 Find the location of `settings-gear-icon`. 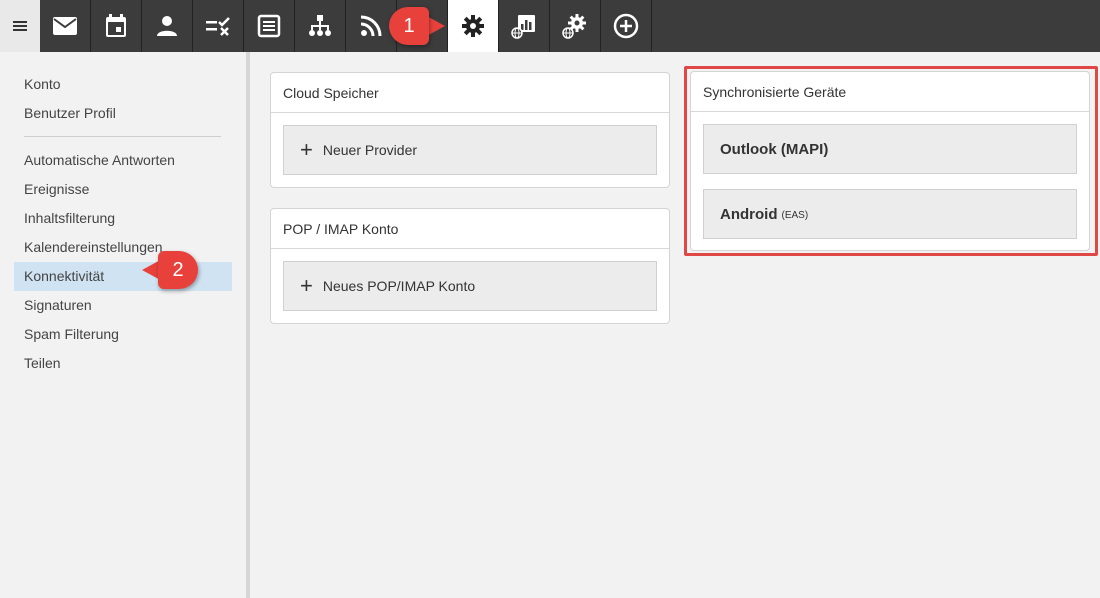

settings-gear-icon is located at coordinates (473, 26).